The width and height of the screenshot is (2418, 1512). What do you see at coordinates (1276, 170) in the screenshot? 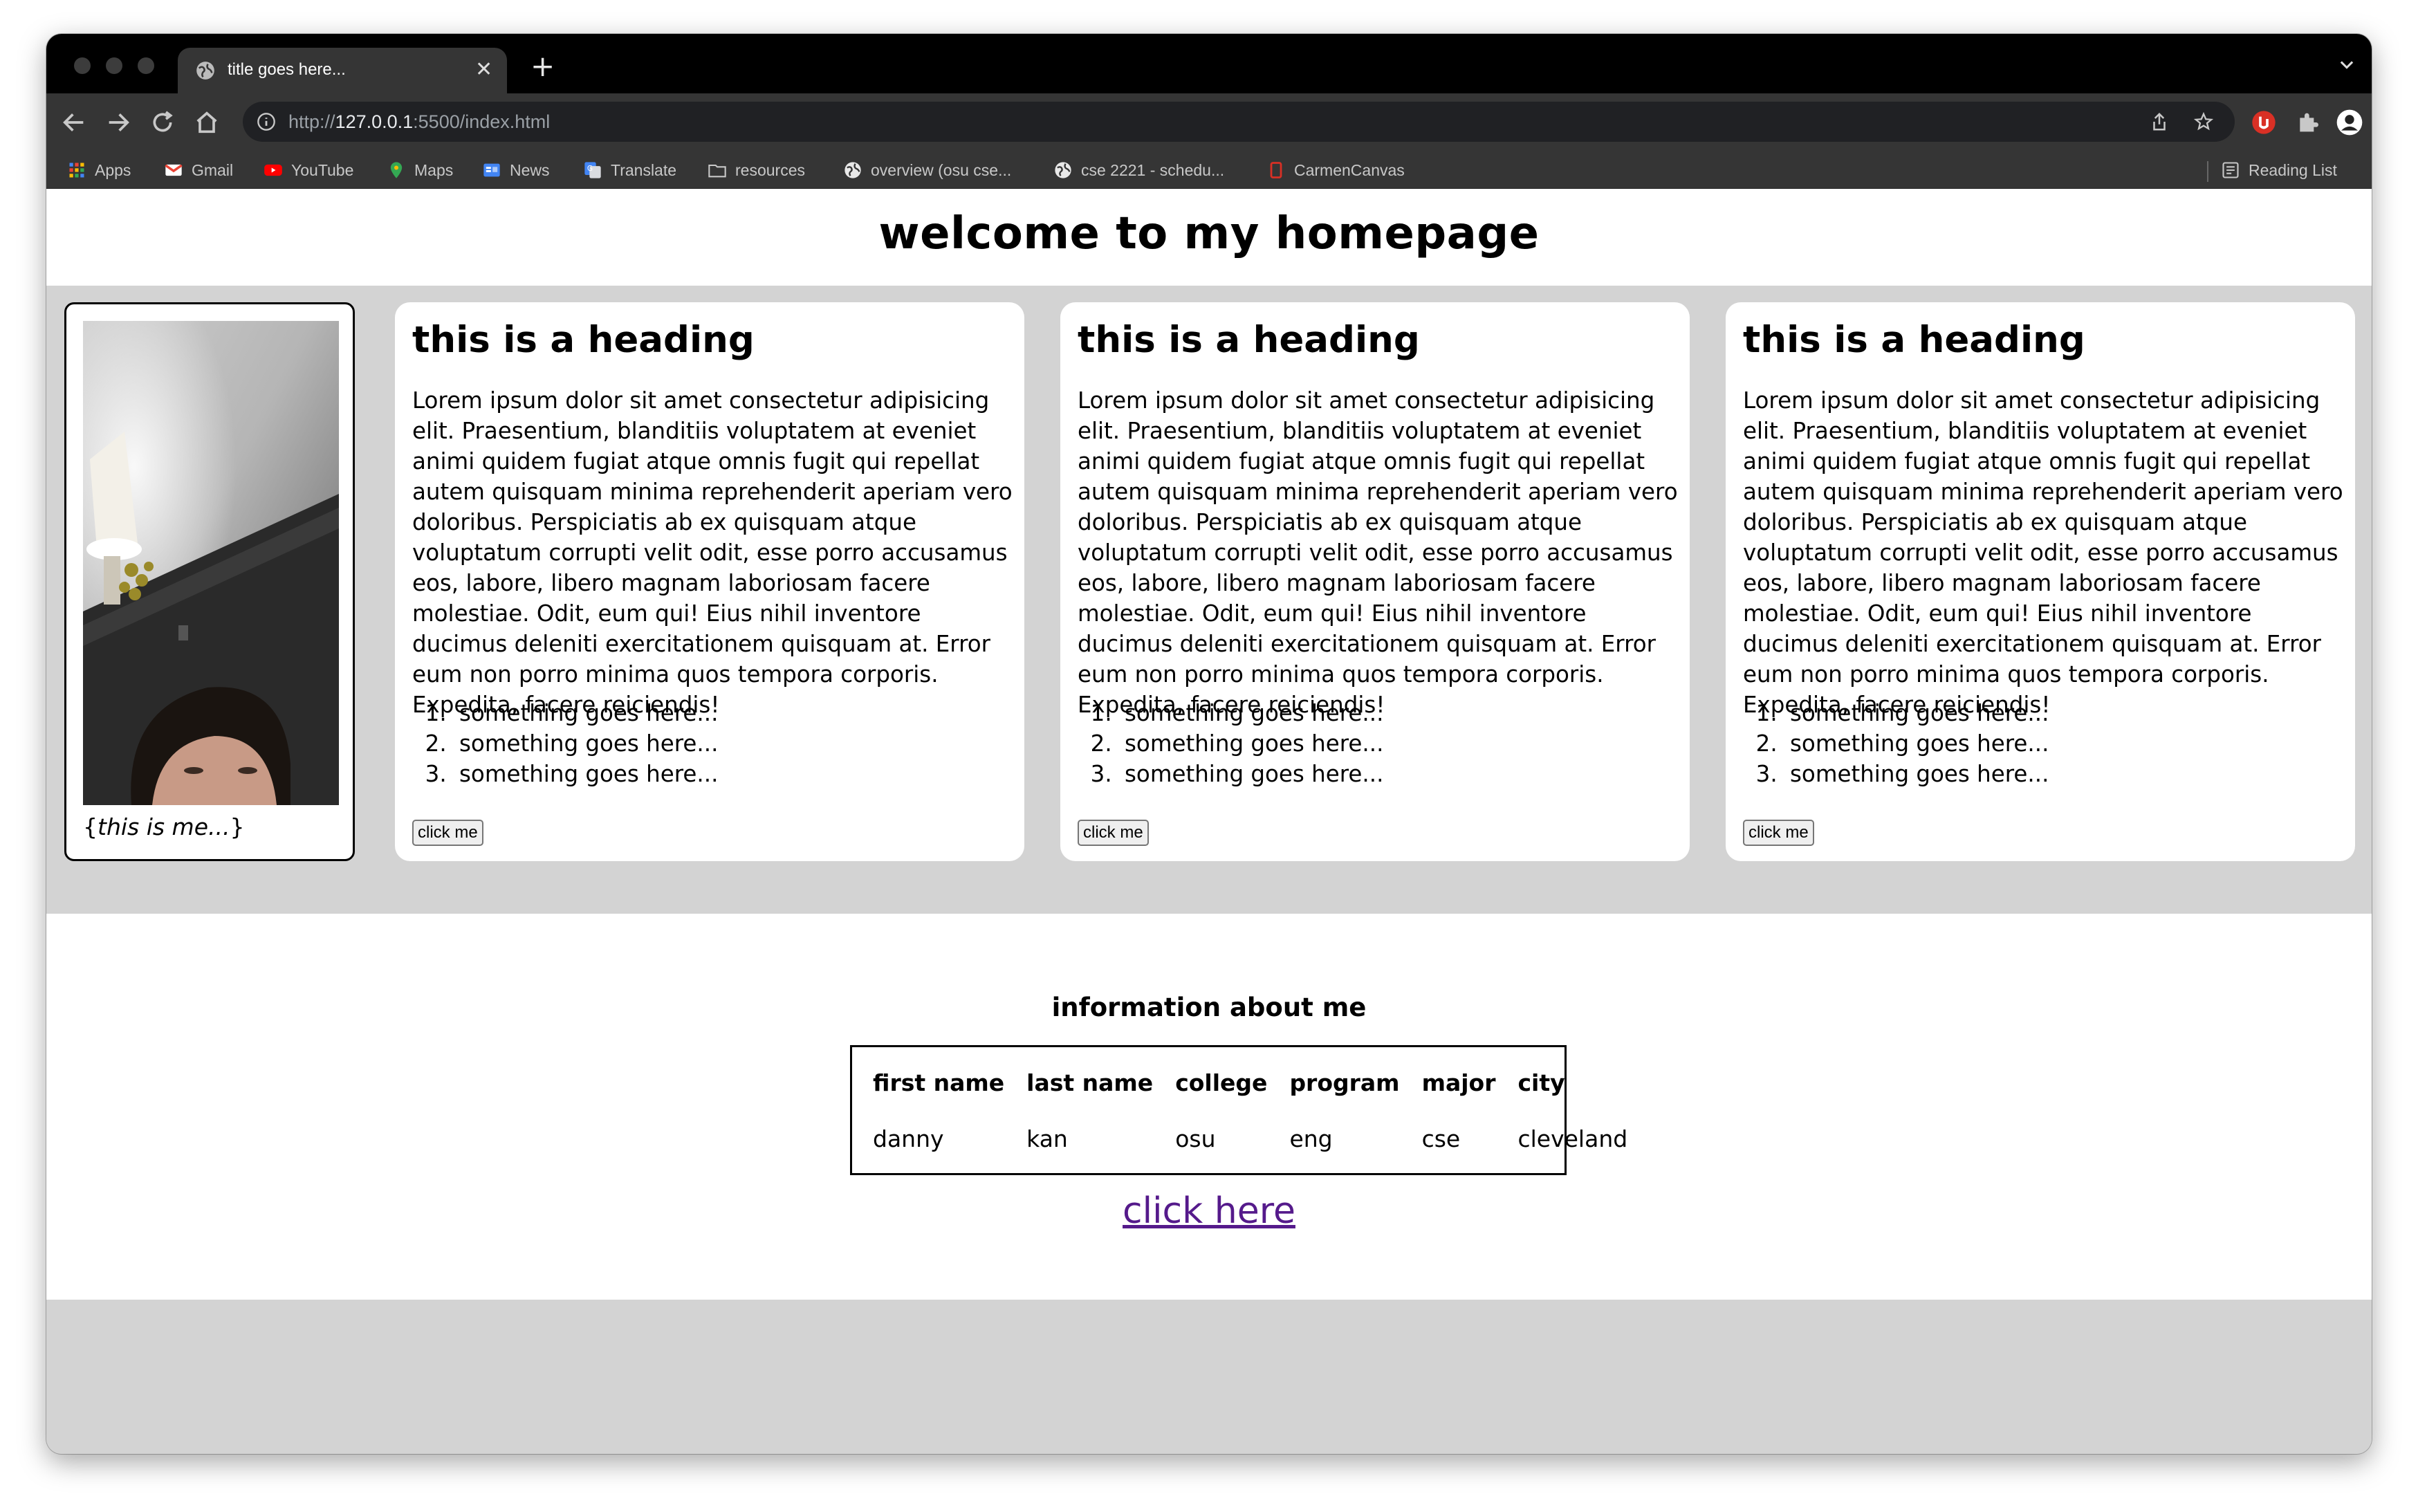
I see `canvas-icon` at bounding box center [1276, 170].